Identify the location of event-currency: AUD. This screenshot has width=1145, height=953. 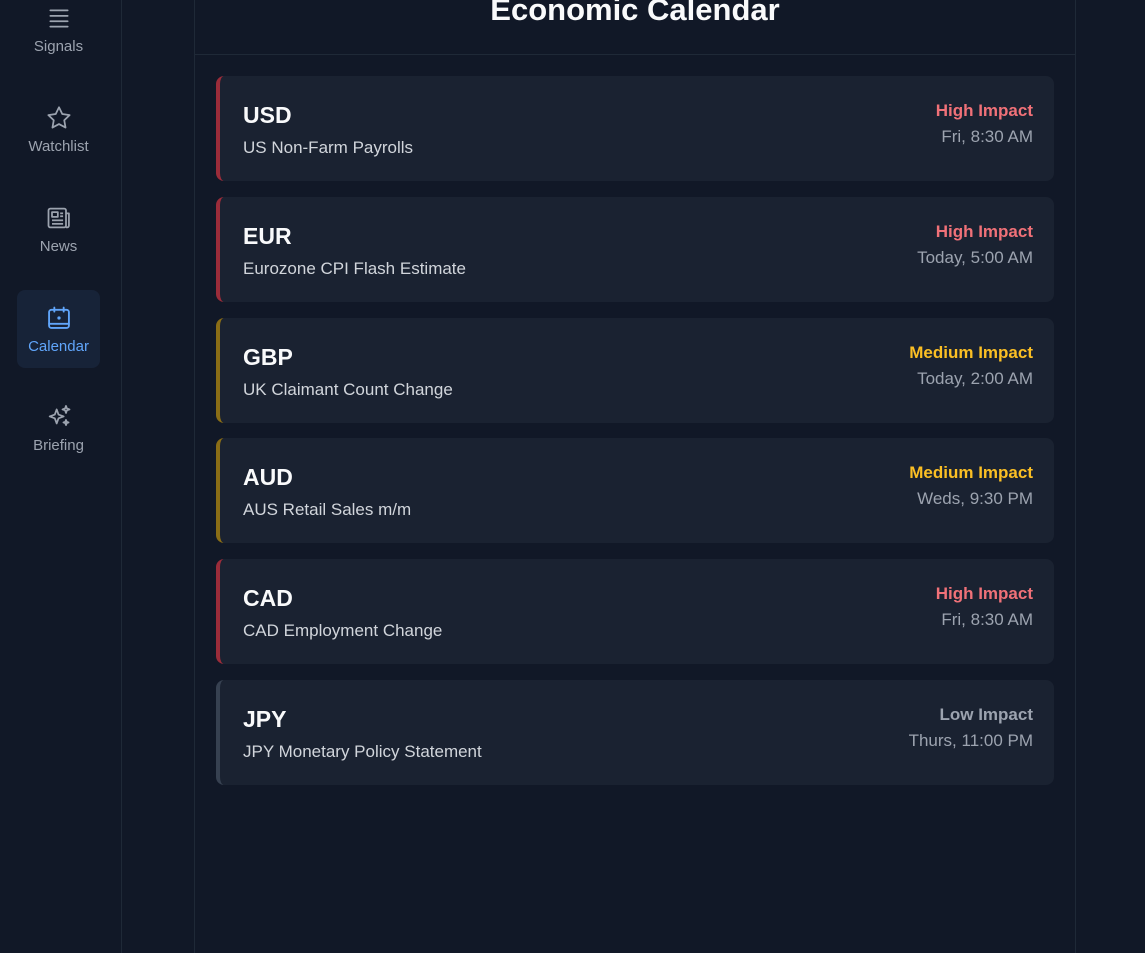
(268, 477).